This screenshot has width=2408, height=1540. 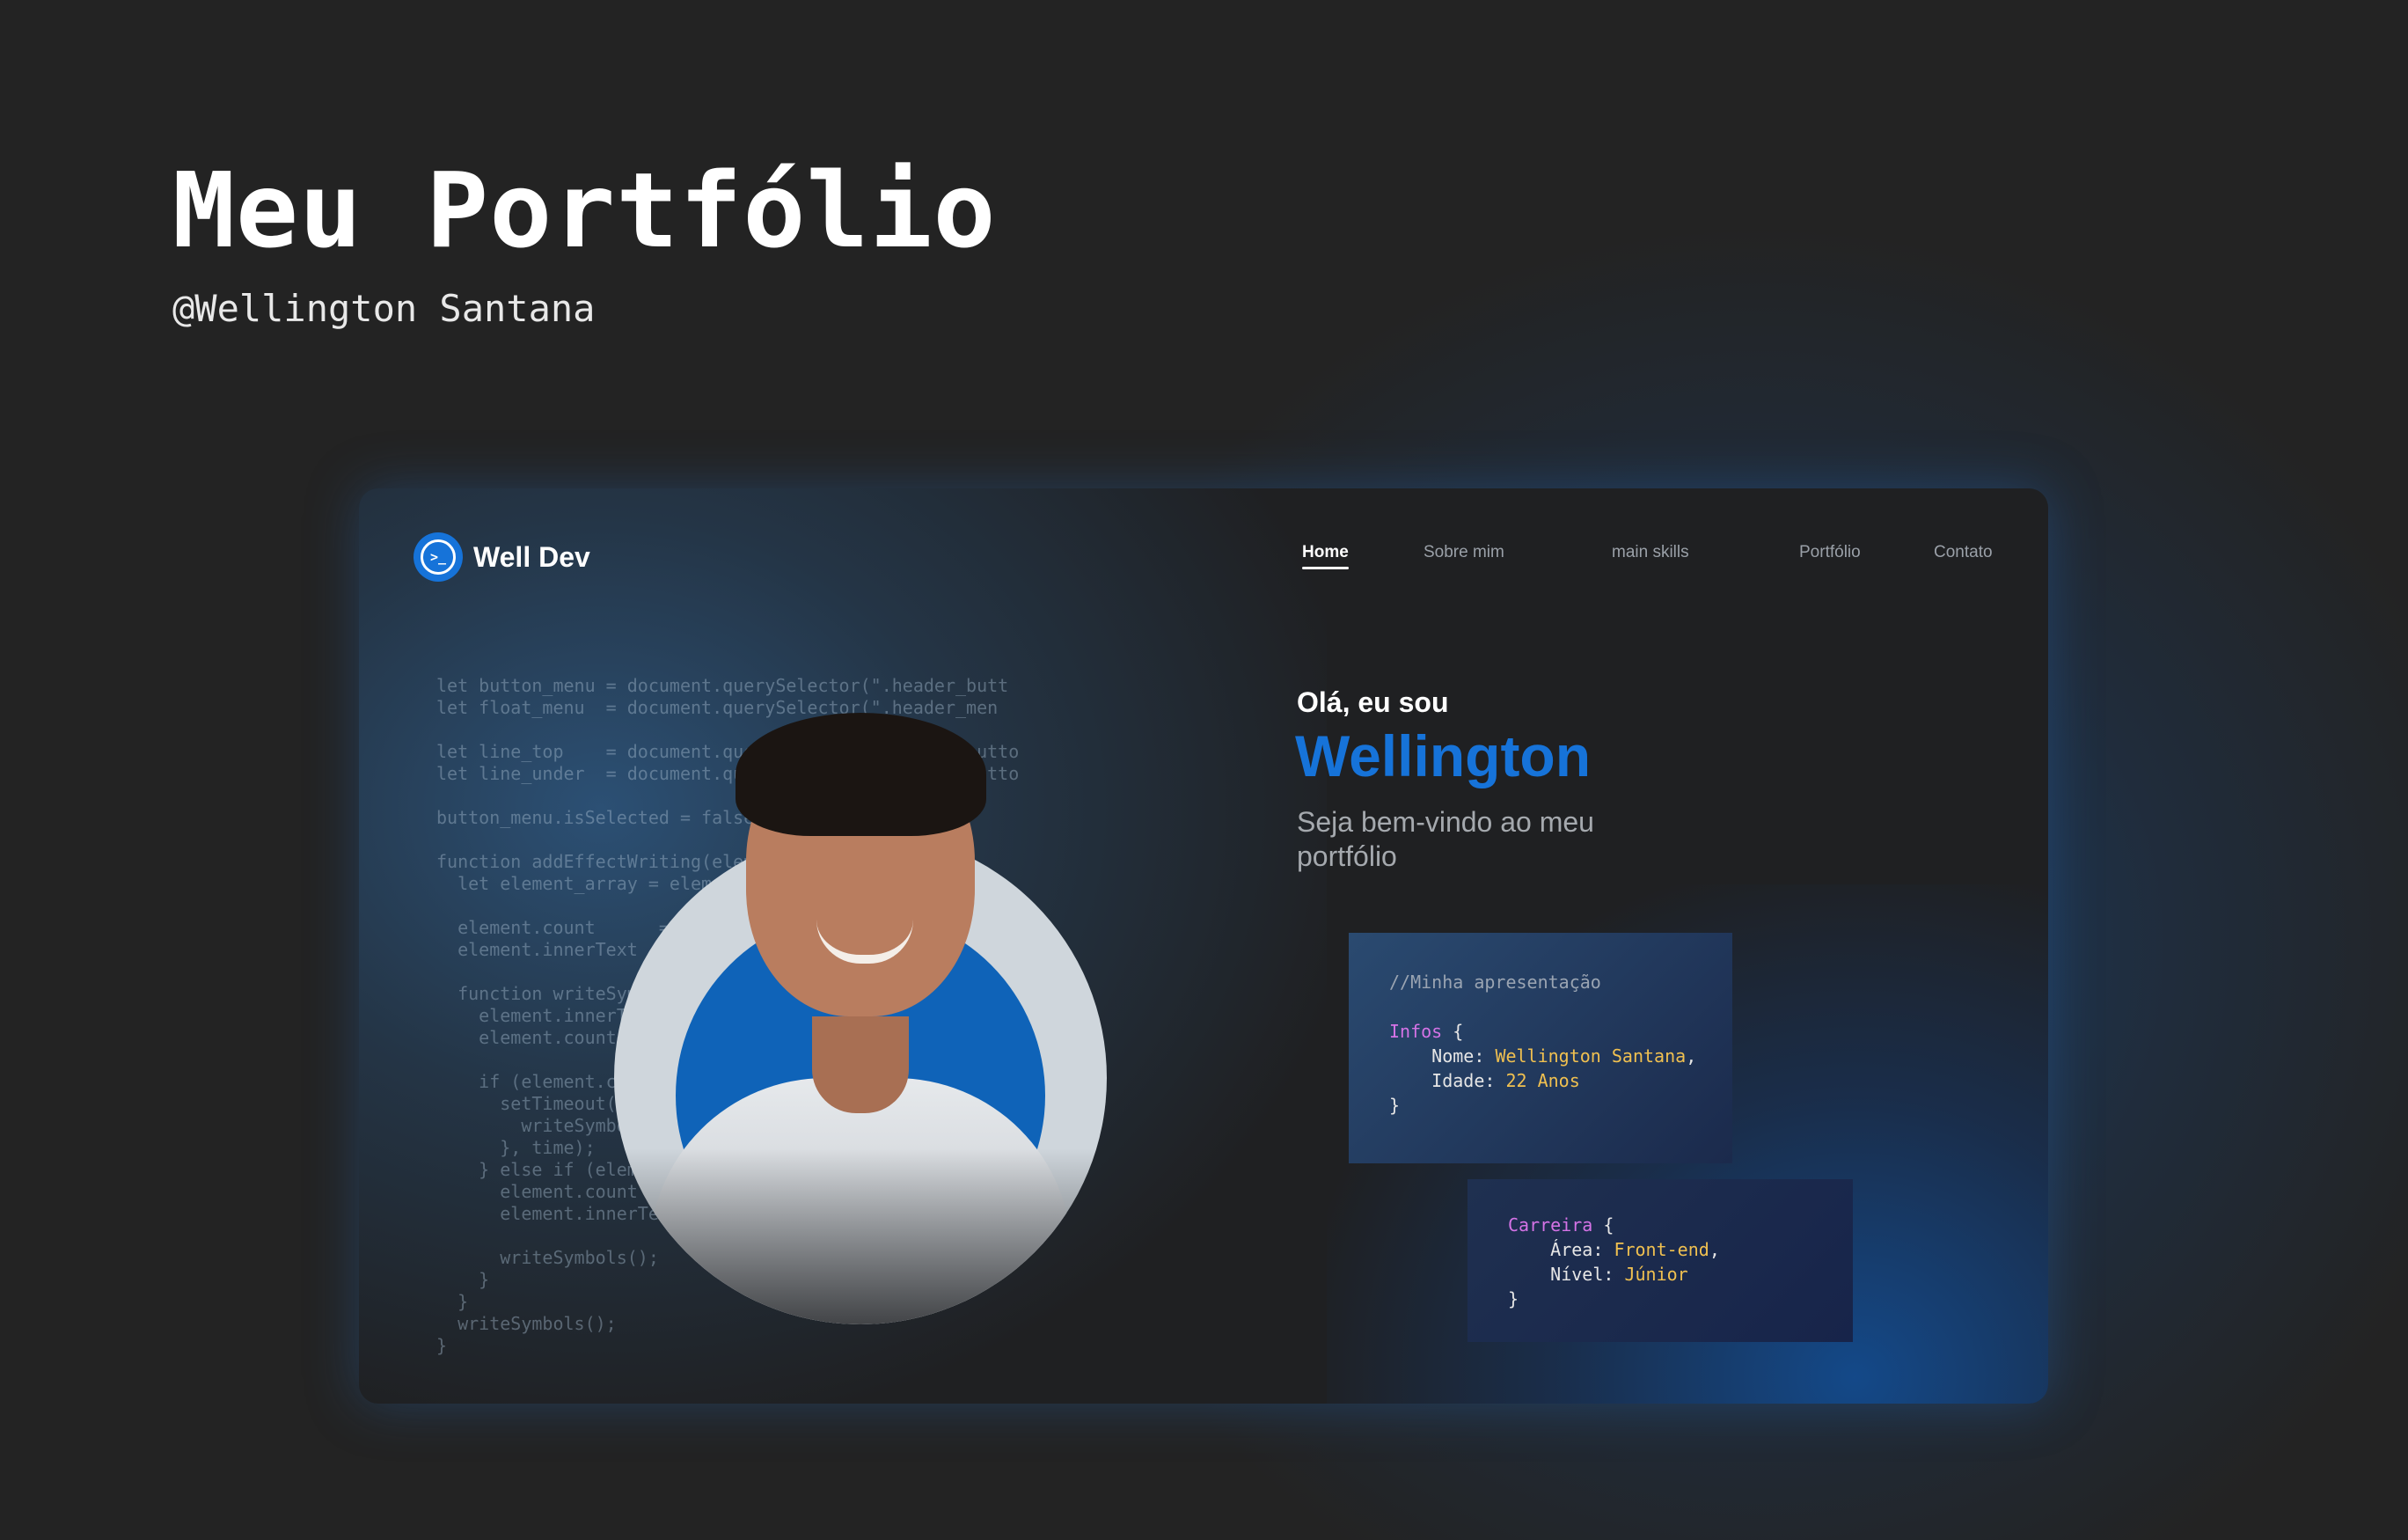 What do you see at coordinates (861, 775) in the screenshot?
I see `avatar-hair` at bounding box center [861, 775].